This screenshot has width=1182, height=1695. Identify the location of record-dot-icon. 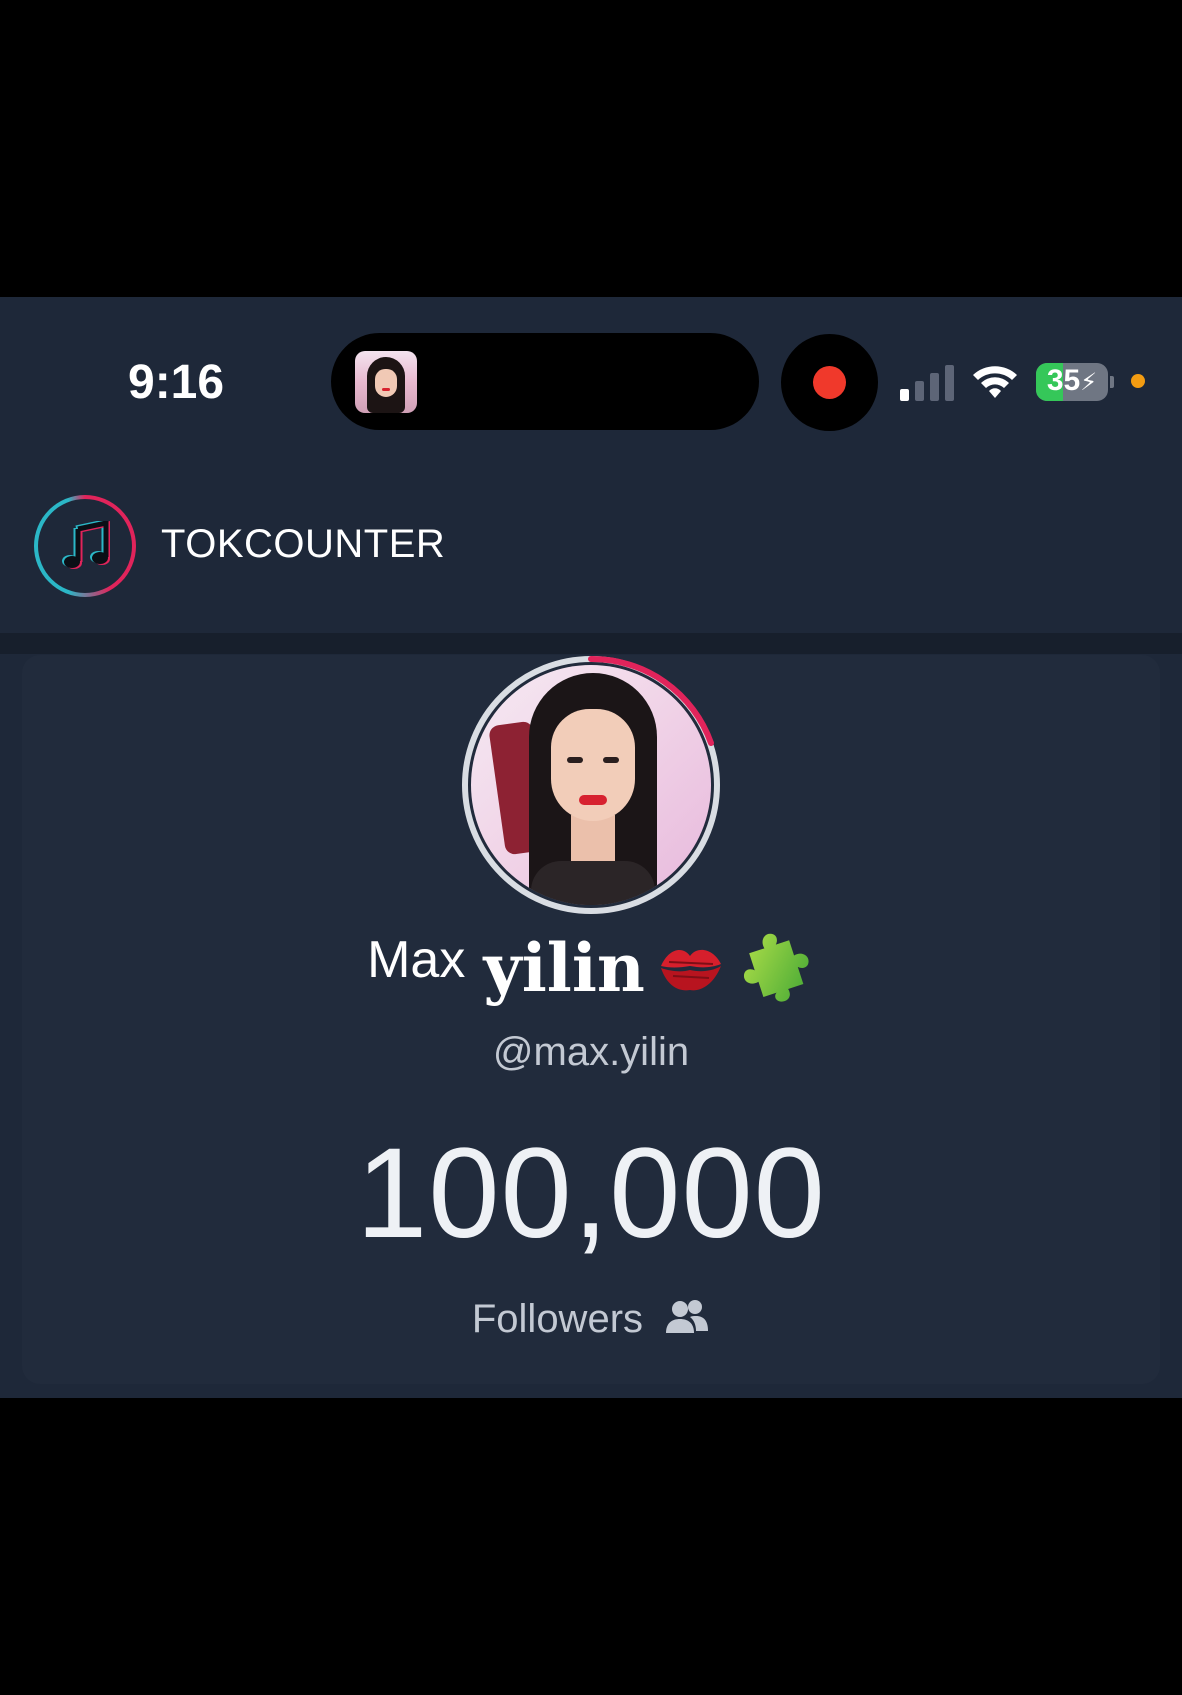
(829, 382).